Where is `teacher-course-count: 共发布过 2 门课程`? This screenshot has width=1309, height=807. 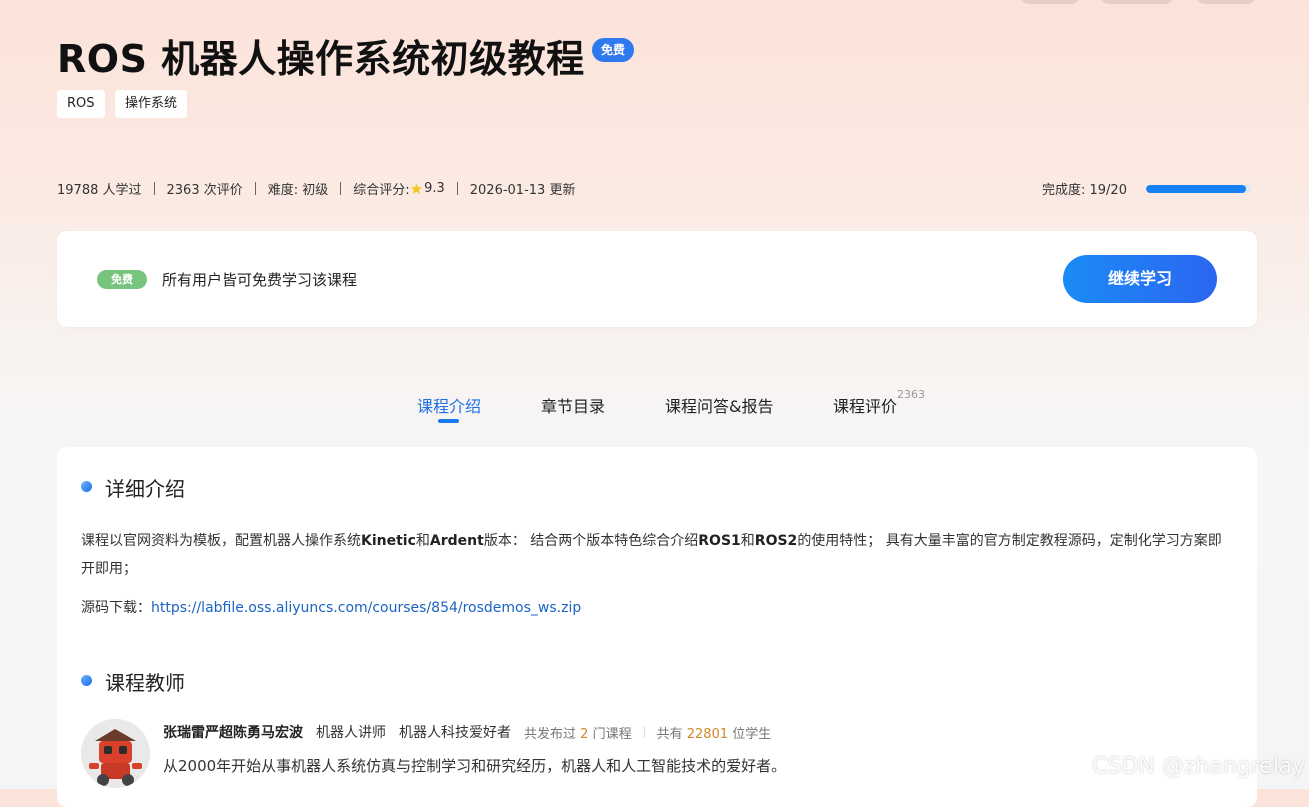 teacher-course-count: 共发布过 2 门课程 is located at coordinates (578, 732).